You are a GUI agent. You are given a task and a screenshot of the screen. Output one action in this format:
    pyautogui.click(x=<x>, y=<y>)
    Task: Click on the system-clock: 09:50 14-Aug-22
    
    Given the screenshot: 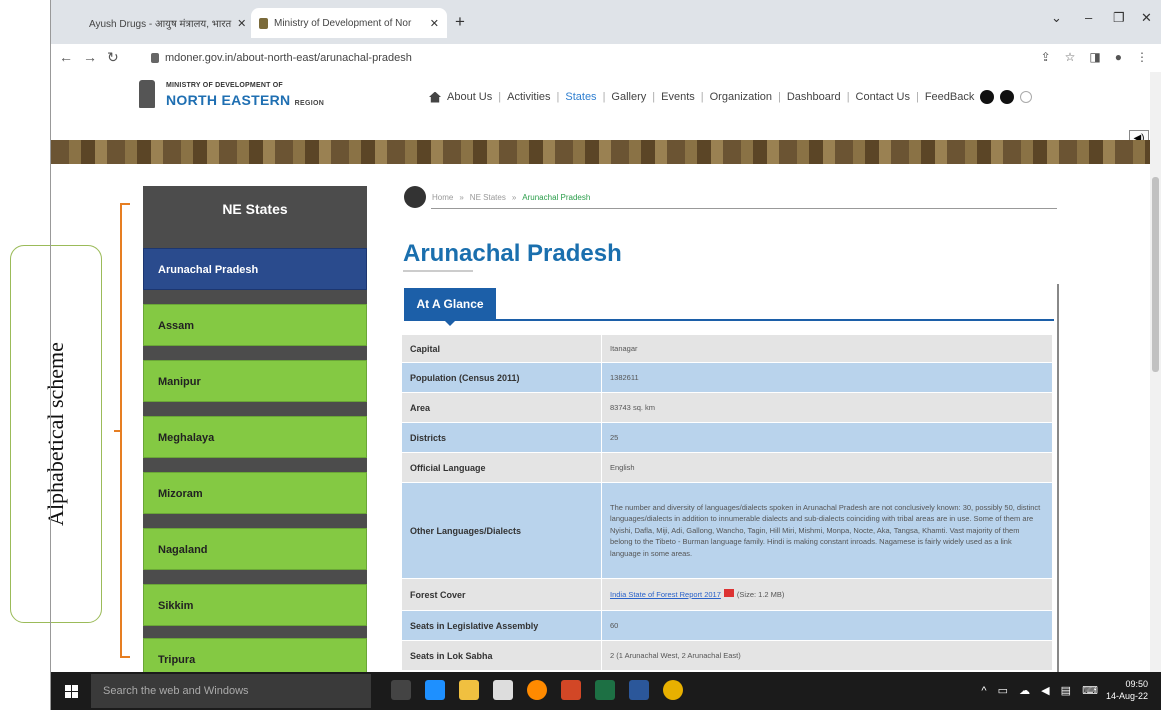 What is the action you would take?
    pyautogui.click(x=1127, y=690)
    